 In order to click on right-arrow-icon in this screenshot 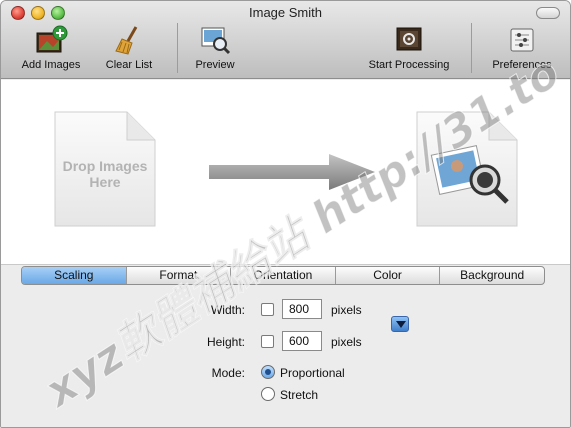, I will do `click(292, 172)`.